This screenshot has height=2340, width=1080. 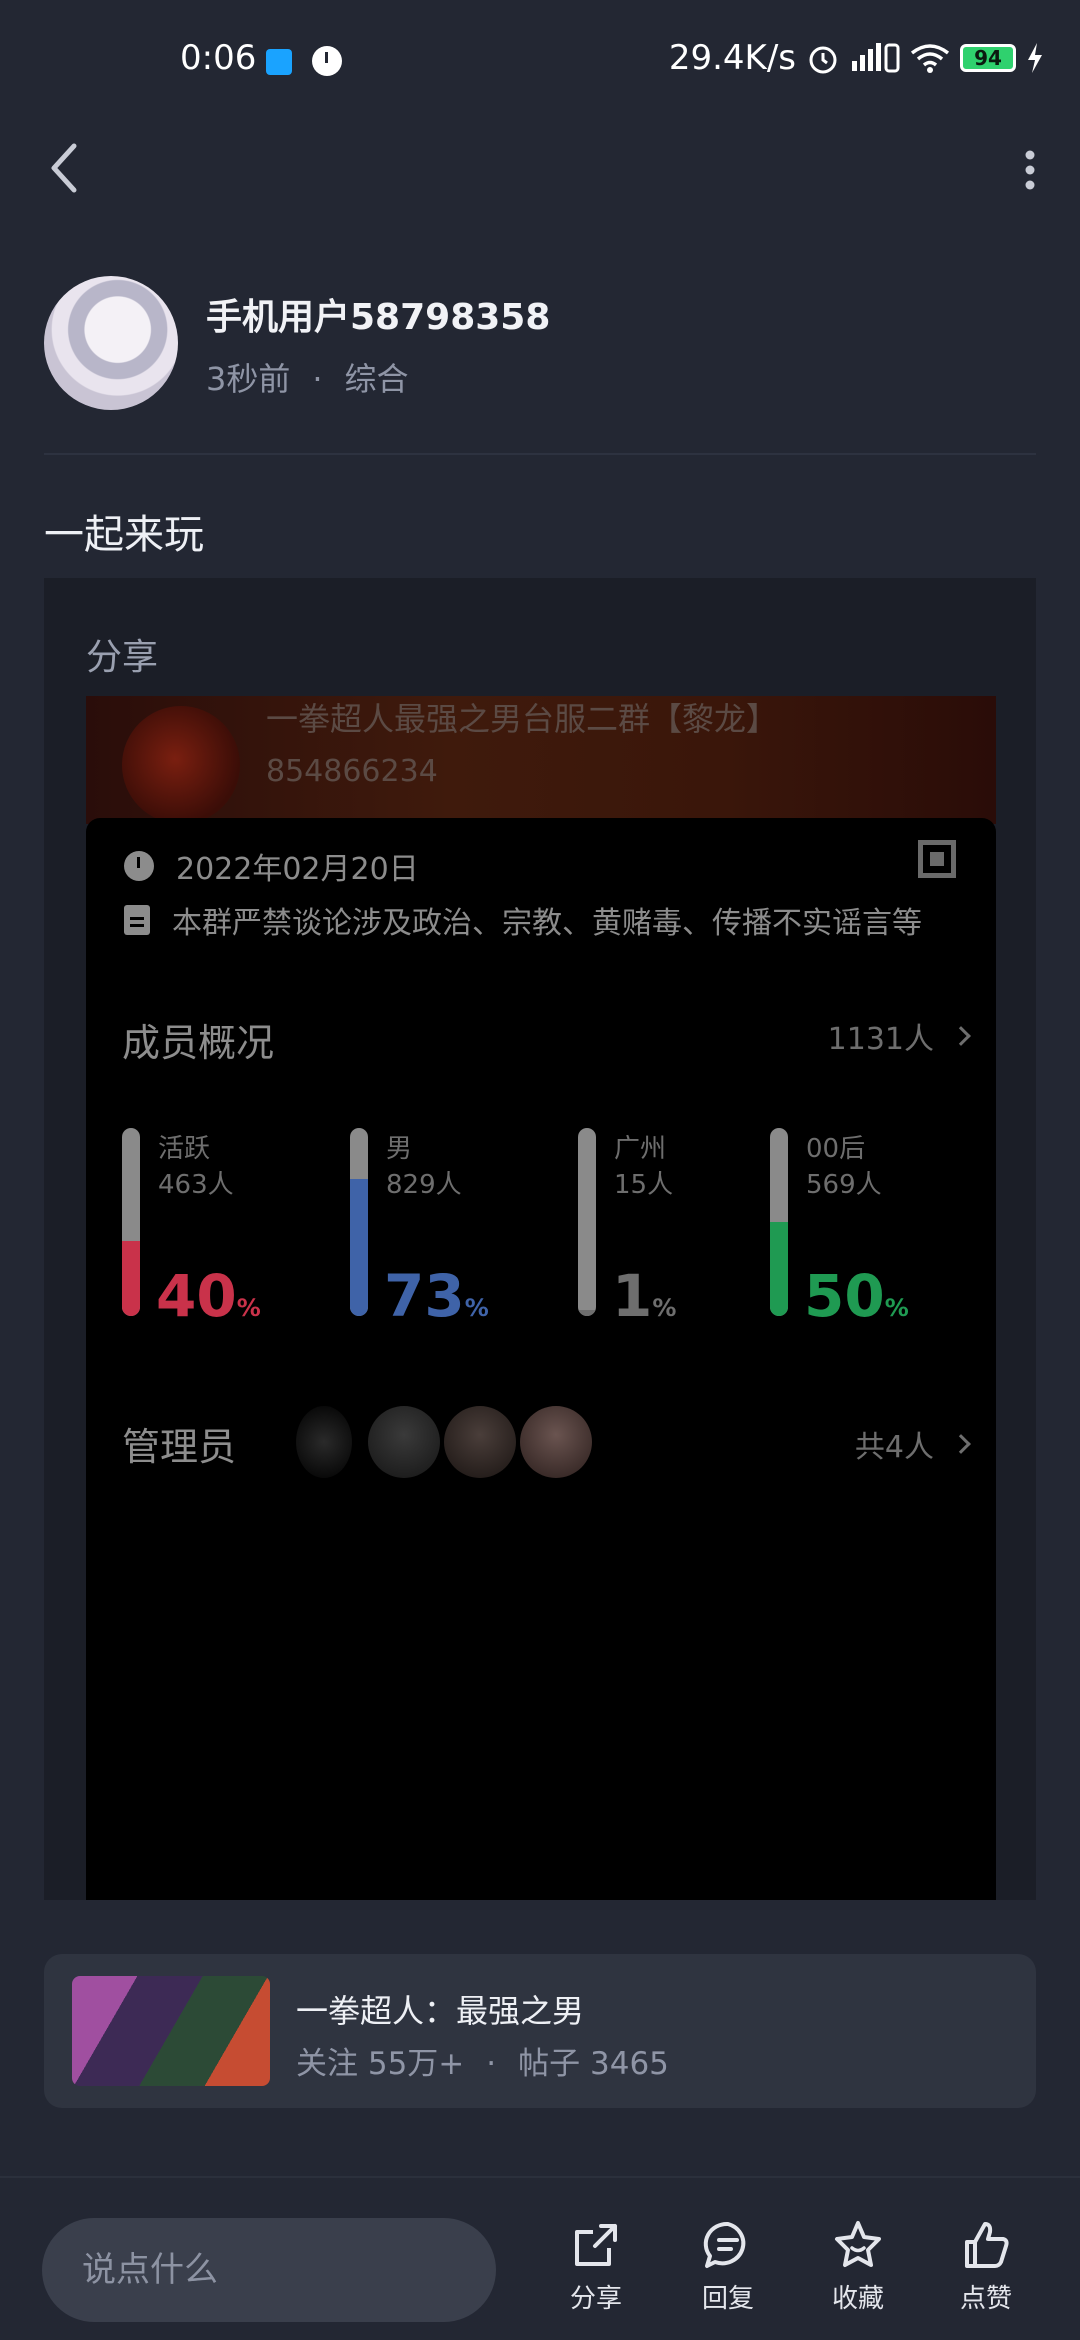 I want to click on group-date-row: 2022年02月20日, so click(x=271, y=866).